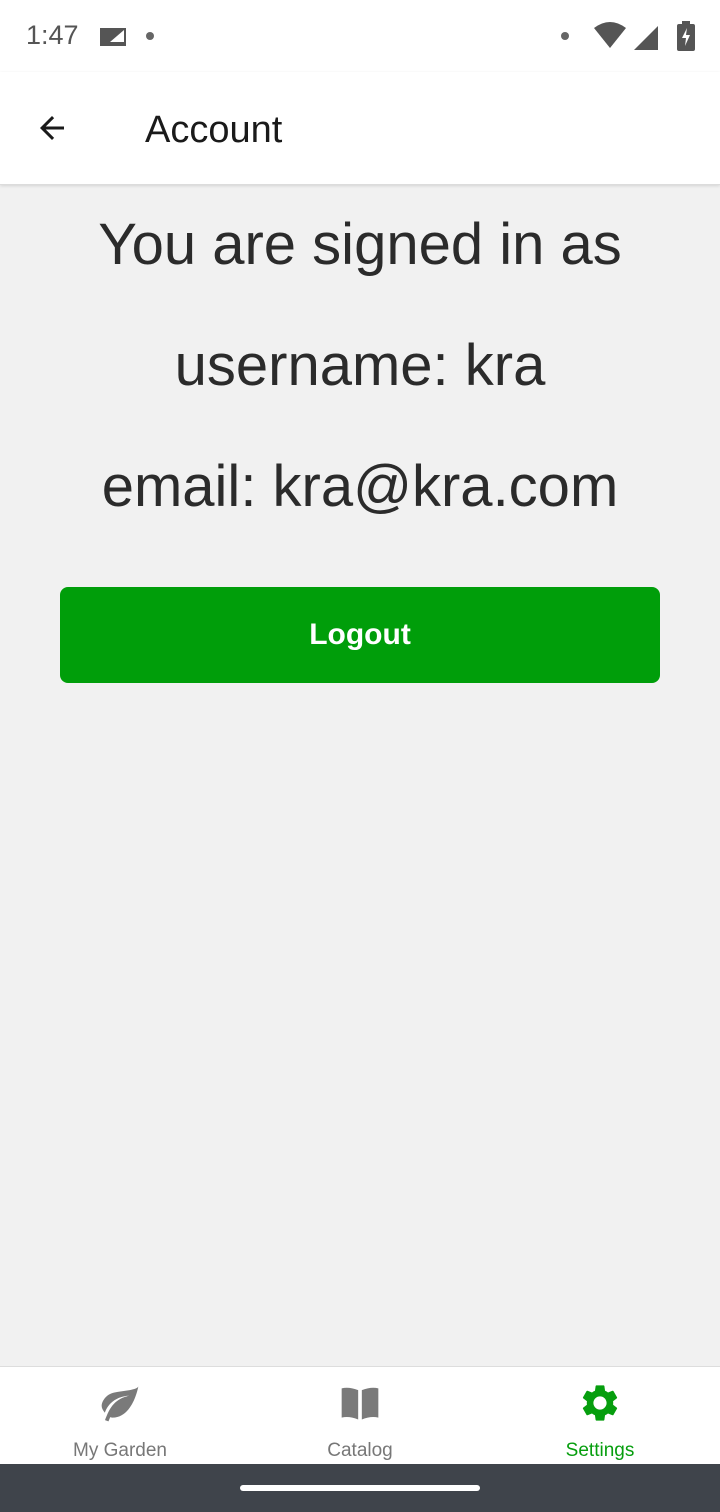 The width and height of the screenshot is (720, 1512). What do you see at coordinates (360, 244) in the screenshot?
I see `signed-in-text: You are signed in as` at bounding box center [360, 244].